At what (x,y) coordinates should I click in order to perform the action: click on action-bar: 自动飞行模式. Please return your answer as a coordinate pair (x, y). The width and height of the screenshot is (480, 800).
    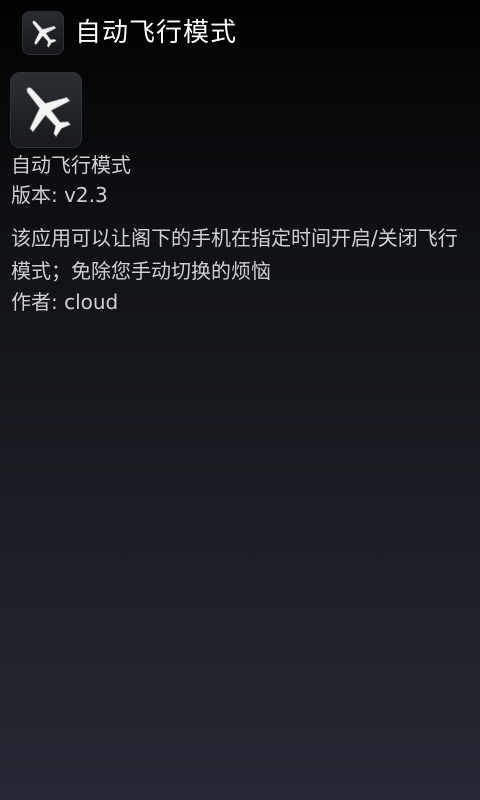
    Looking at the image, I should click on (240, 33).